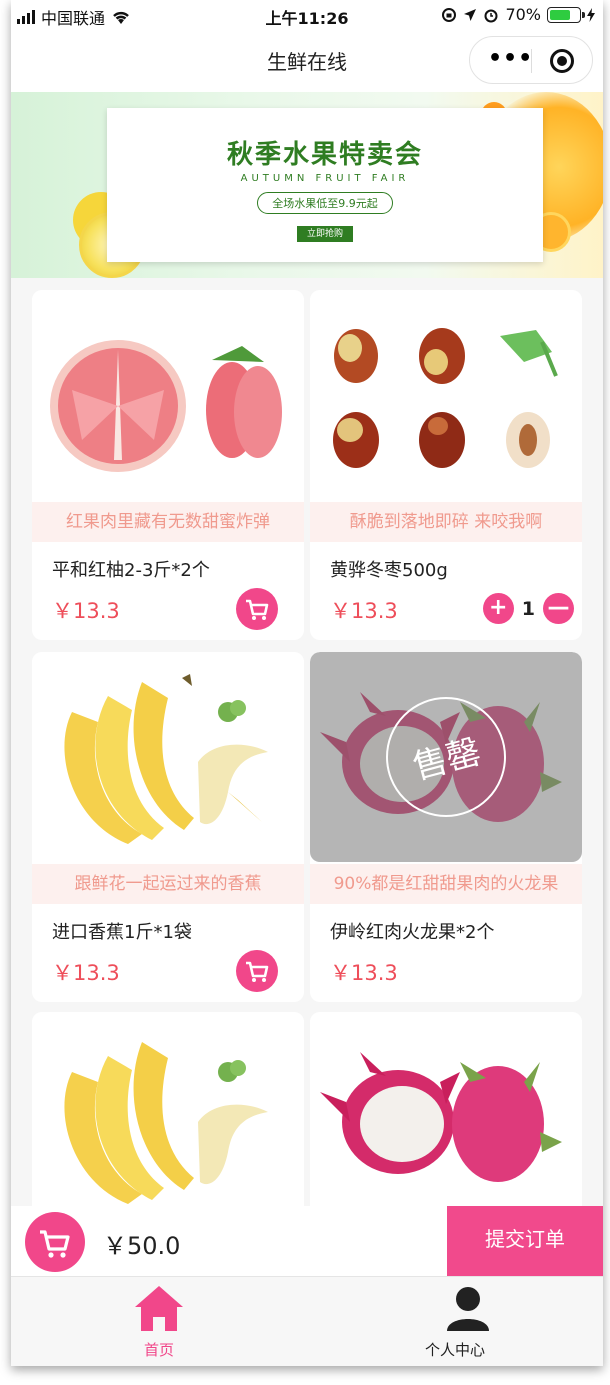  What do you see at coordinates (168, 395) in the screenshot?
I see `pomelo-image` at bounding box center [168, 395].